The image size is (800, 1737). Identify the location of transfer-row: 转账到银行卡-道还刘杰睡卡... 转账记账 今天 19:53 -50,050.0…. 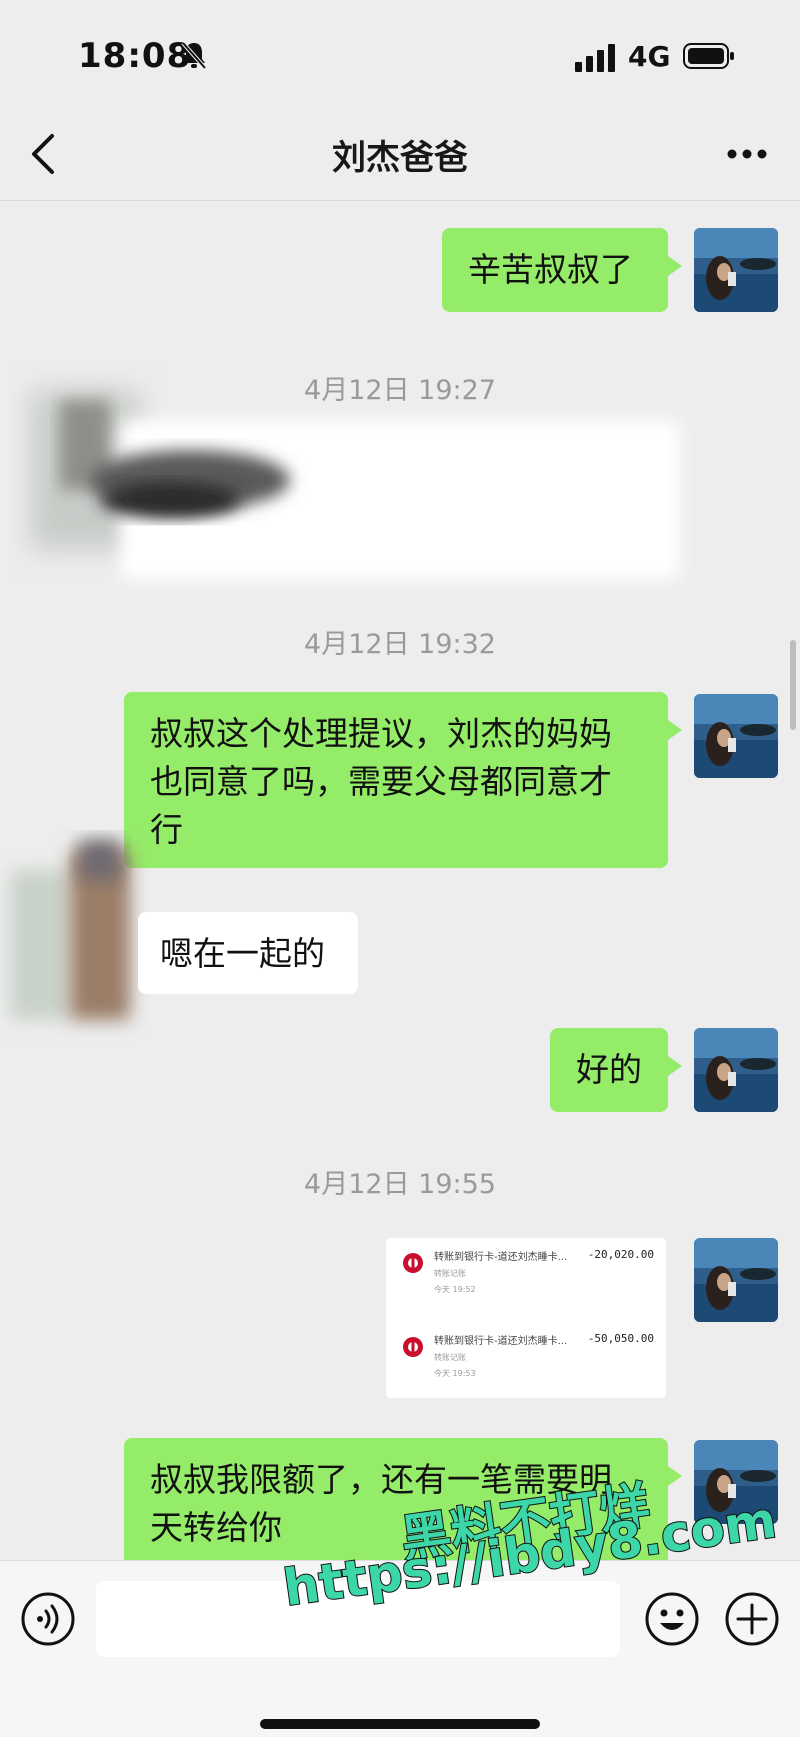
(526, 1357).